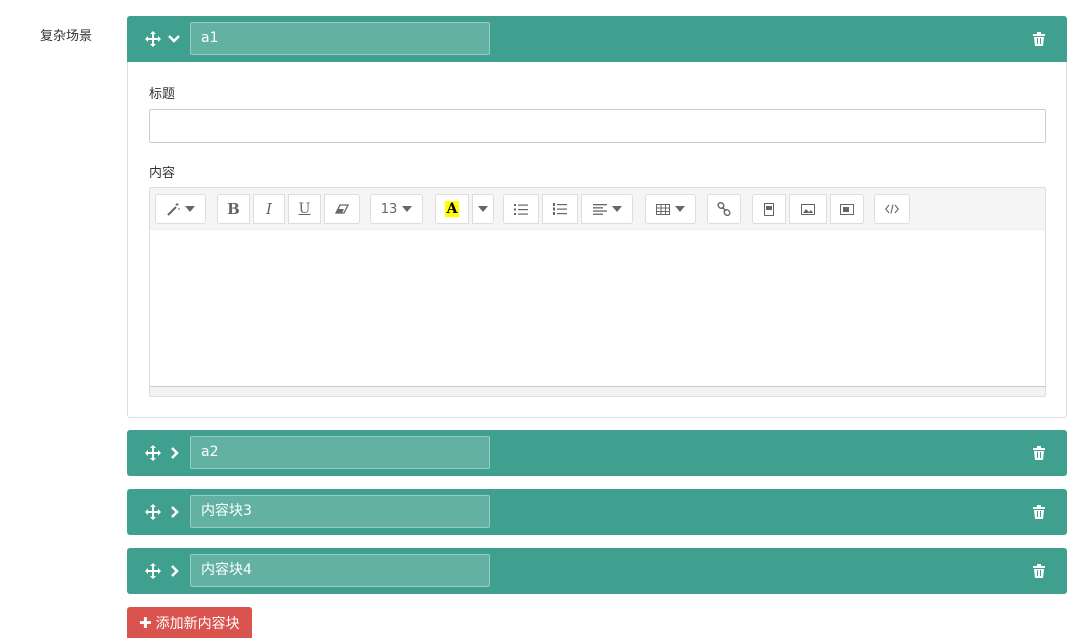 Image resolution: width=1080 pixels, height=638 pixels. What do you see at coordinates (269, 209) in the screenshot?
I see `italic-button: I` at bounding box center [269, 209].